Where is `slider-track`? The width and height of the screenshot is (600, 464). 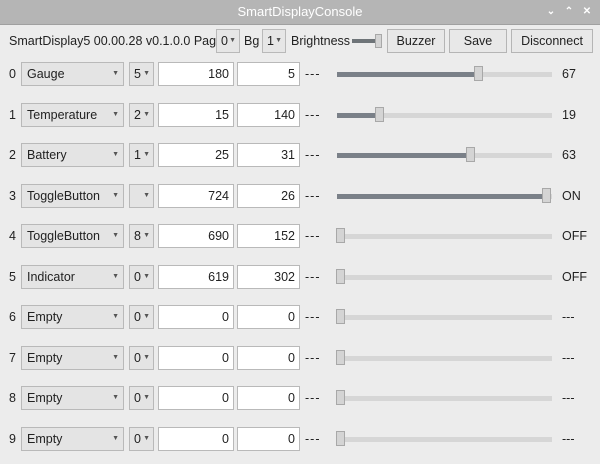 slider-track is located at coordinates (444, 277).